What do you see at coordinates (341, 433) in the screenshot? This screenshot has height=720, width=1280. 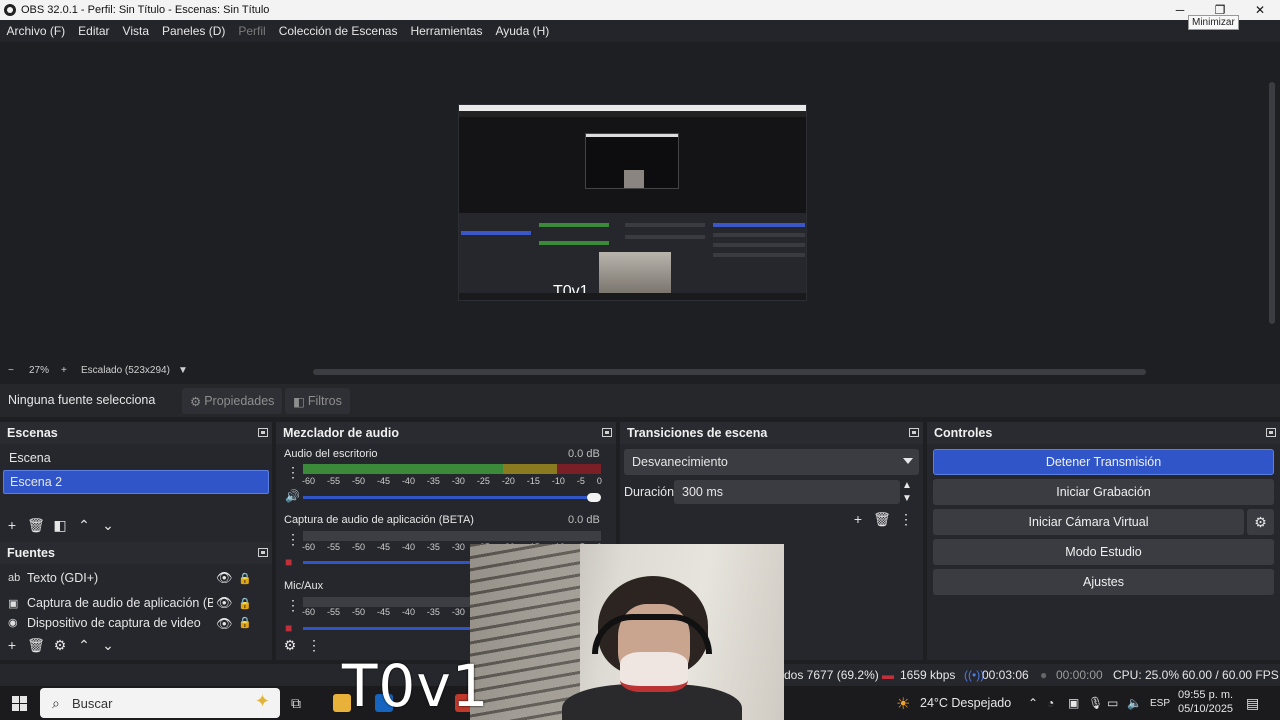 I see `mixer-title: Mezclador de audio` at bounding box center [341, 433].